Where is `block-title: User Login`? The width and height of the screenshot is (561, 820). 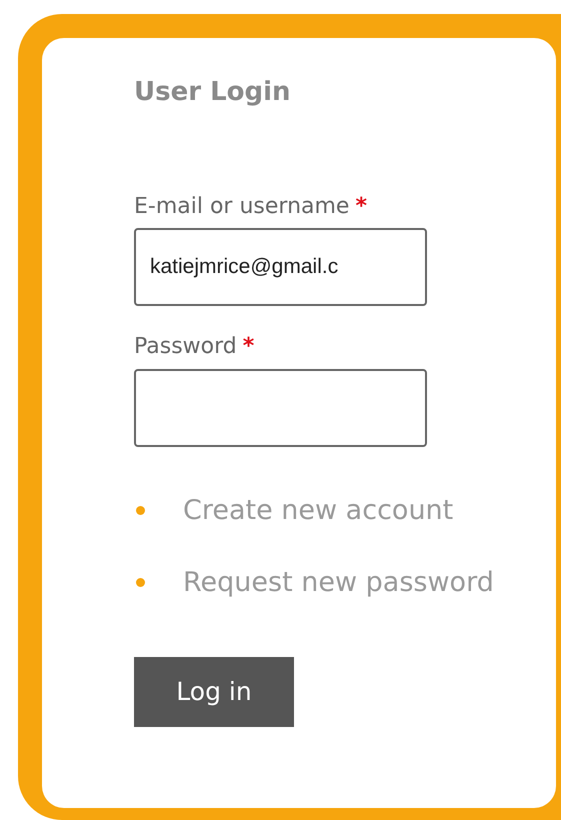
block-title: User Login is located at coordinates (212, 92).